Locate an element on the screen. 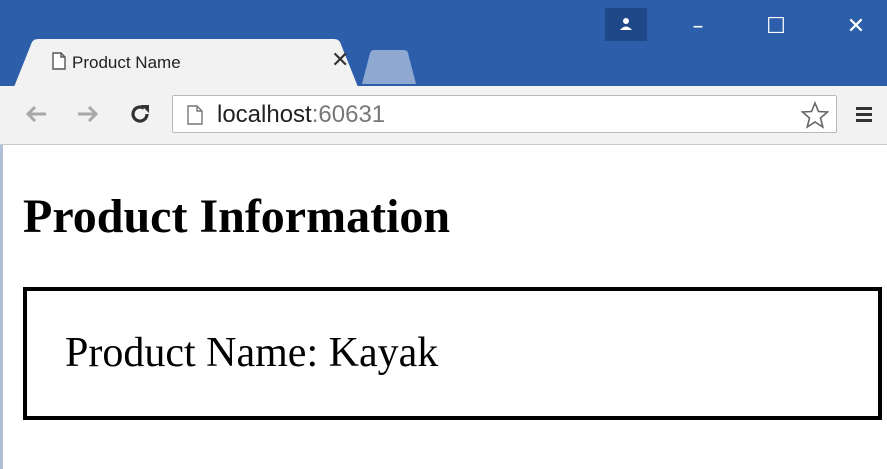 This screenshot has width=887, height=469. user-icon is located at coordinates (626, 24).